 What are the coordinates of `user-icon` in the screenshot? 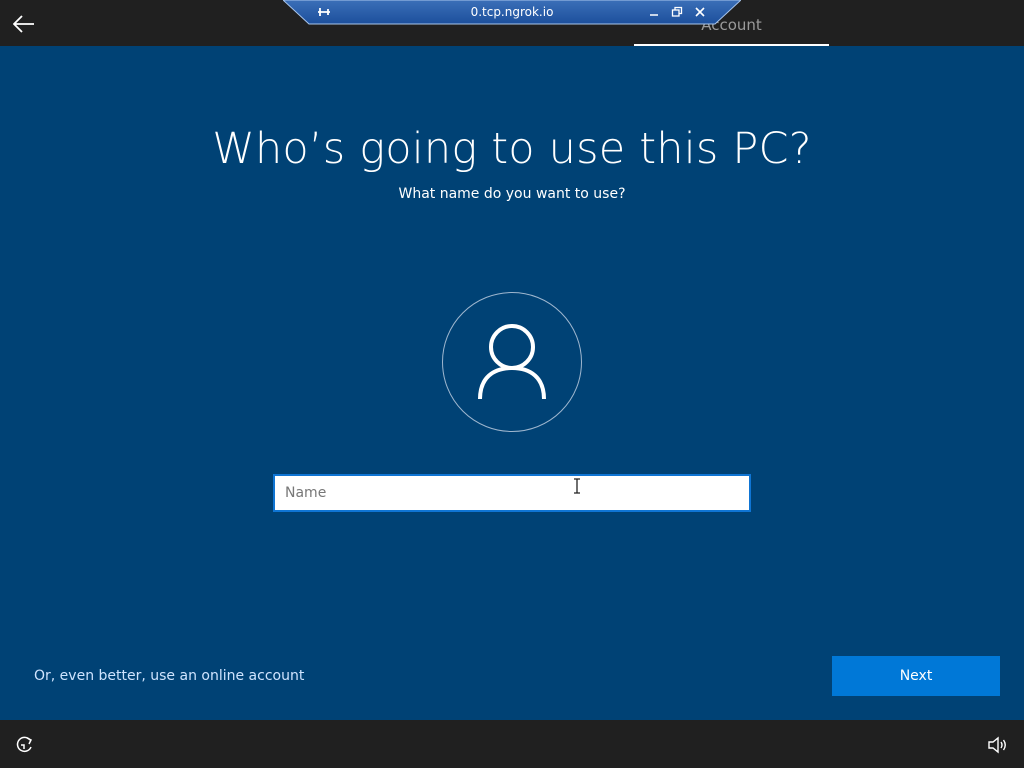 It's located at (512, 362).